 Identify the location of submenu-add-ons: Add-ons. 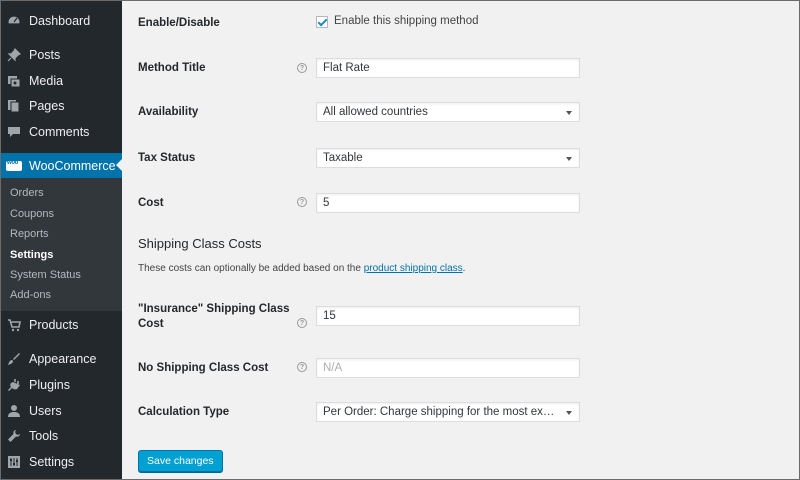
(30, 295).